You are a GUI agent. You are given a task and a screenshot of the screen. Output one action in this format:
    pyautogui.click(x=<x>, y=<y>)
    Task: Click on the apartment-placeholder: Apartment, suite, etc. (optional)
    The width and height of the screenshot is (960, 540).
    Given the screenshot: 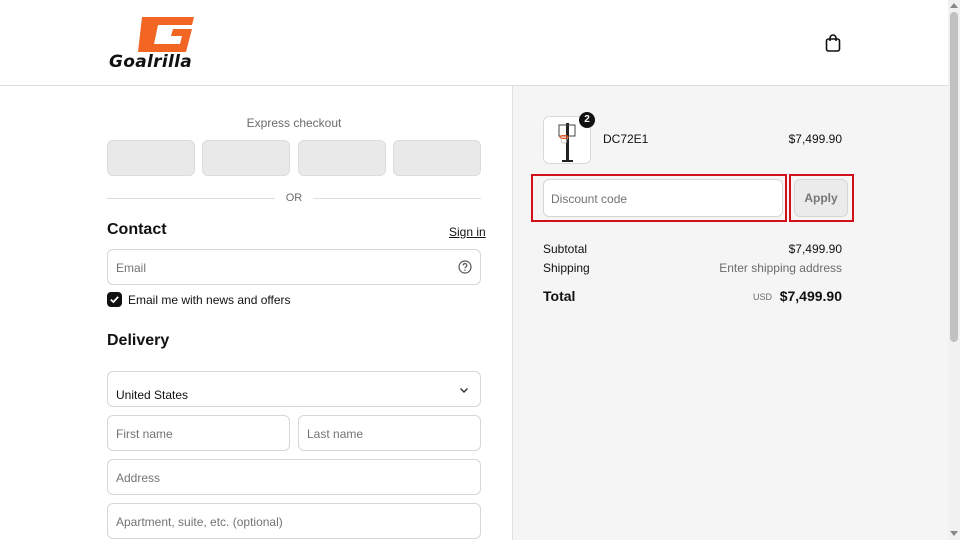 What is the action you would take?
    pyautogui.click(x=199, y=522)
    